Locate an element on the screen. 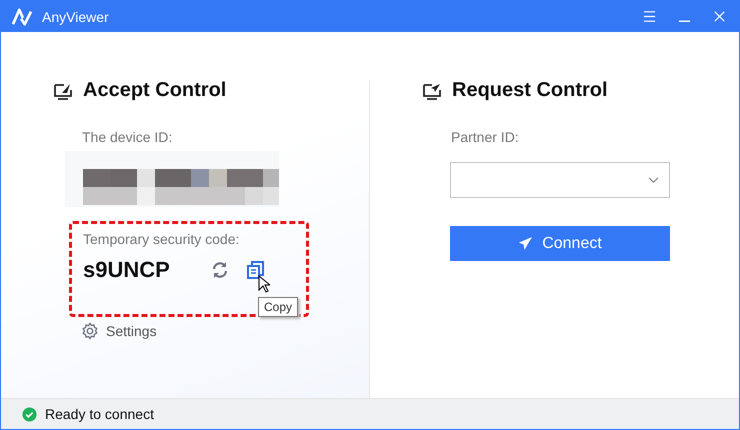 The image size is (740, 430). copy-icon is located at coordinates (256, 270).